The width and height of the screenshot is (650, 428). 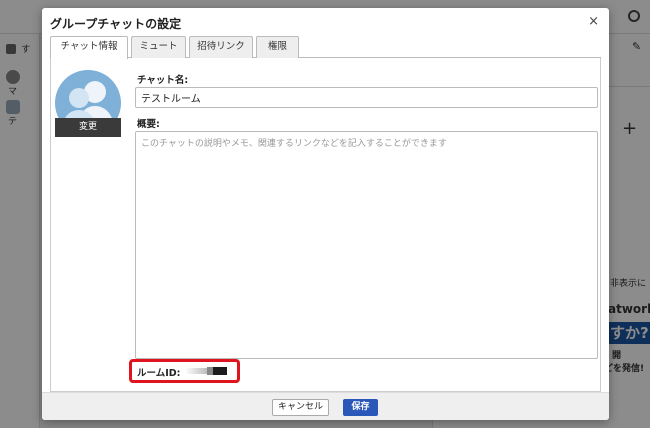 What do you see at coordinates (116, 24) in the screenshot?
I see `dialog-title: グループチャットの設定` at bounding box center [116, 24].